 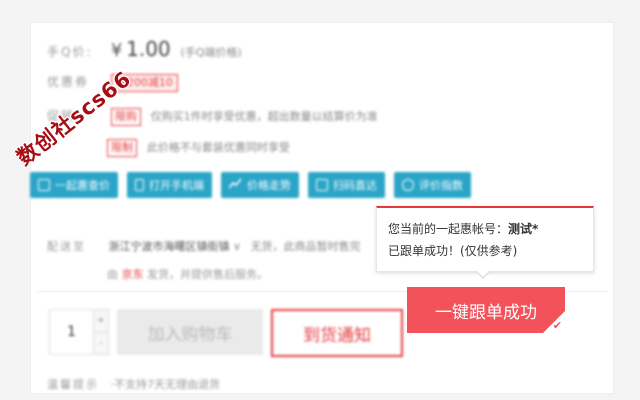 What do you see at coordinates (483, 273) in the screenshot?
I see `tooltip-arrow-inner` at bounding box center [483, 273].